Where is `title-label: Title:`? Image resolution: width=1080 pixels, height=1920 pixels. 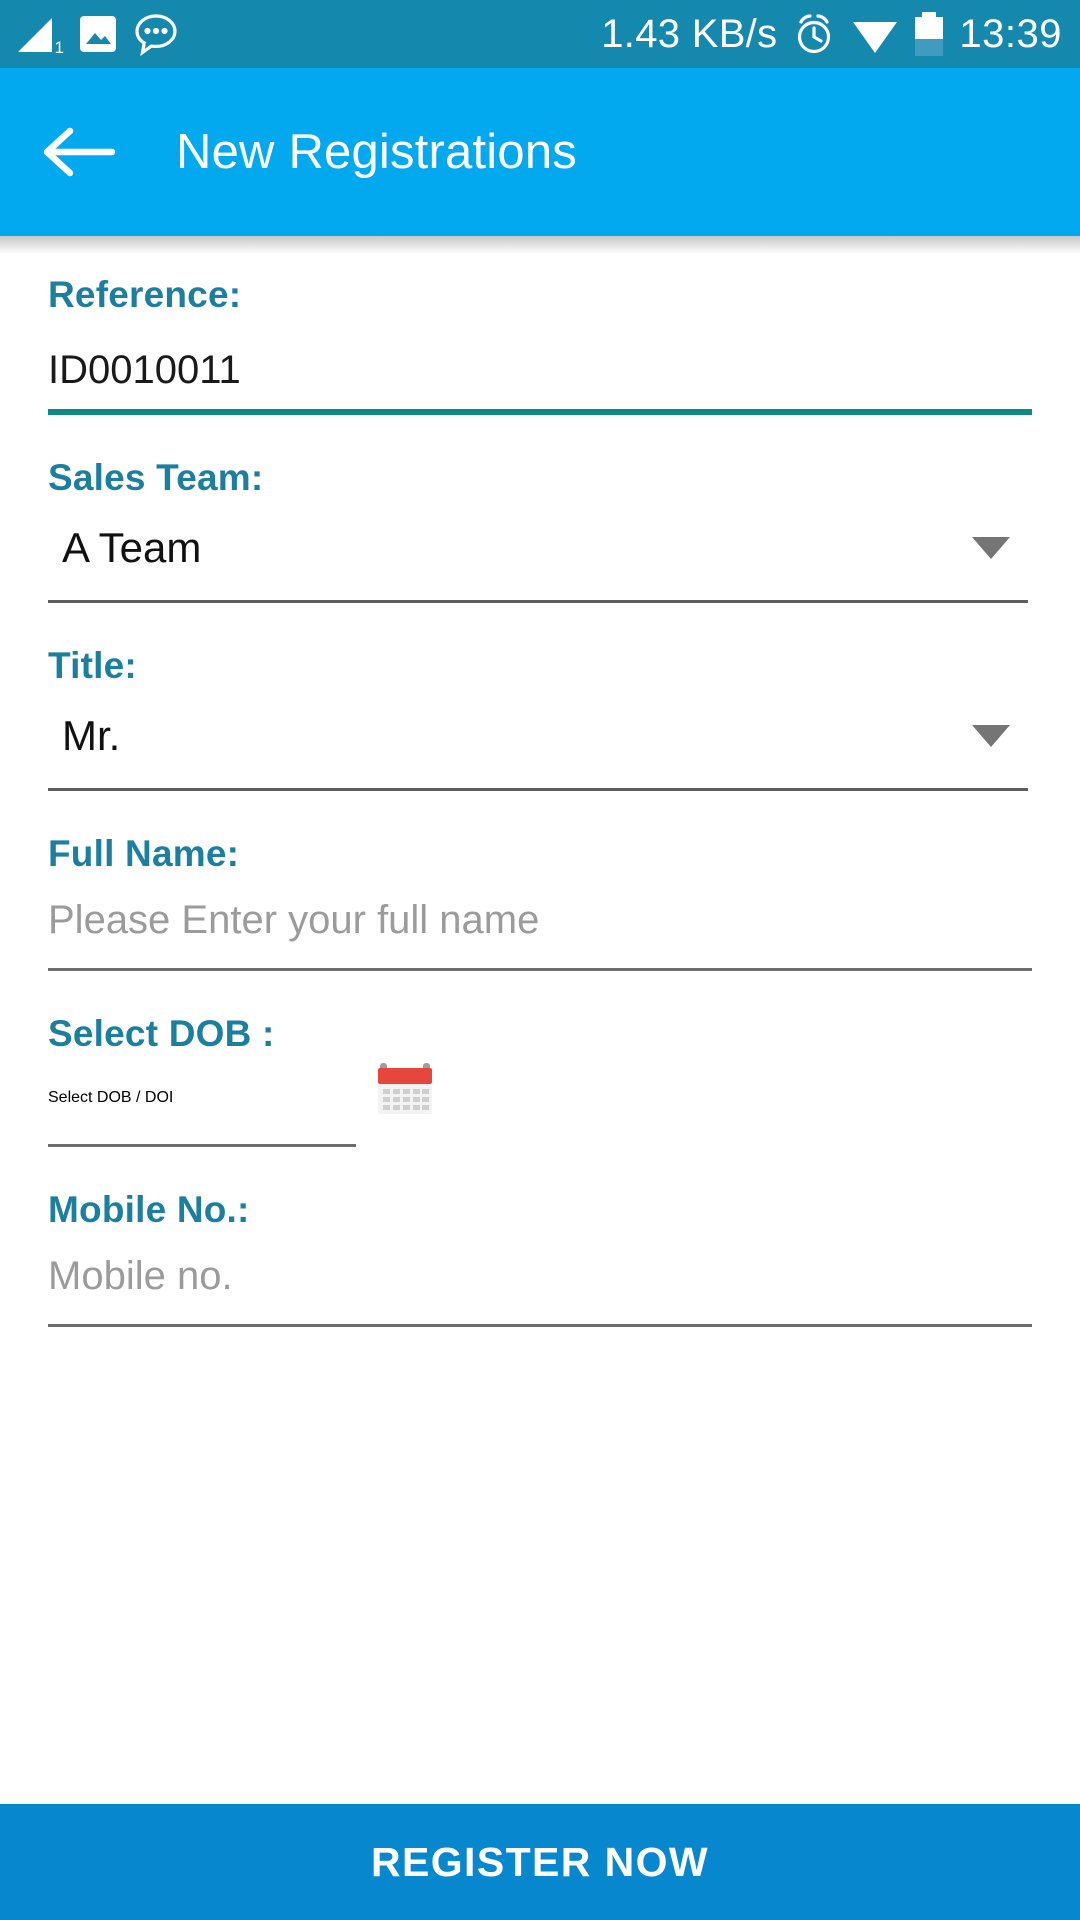 title-label: Title: is located at coordinates (92, 665).